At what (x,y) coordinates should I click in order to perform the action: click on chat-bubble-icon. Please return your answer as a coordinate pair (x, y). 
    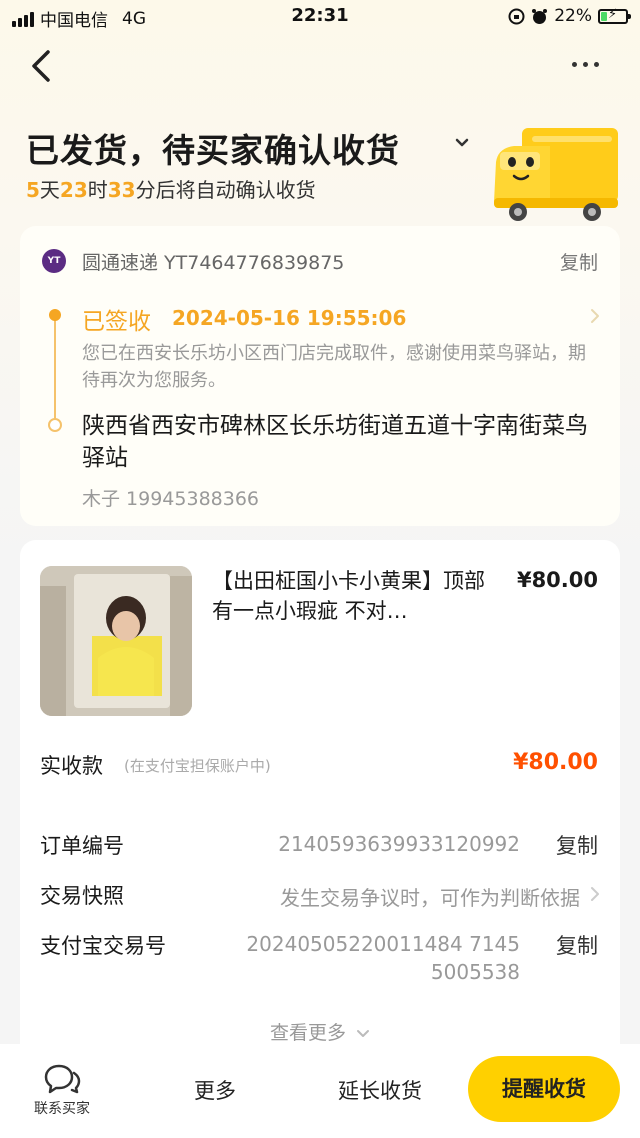
    Looking at the image, I should click on (62, 1079).